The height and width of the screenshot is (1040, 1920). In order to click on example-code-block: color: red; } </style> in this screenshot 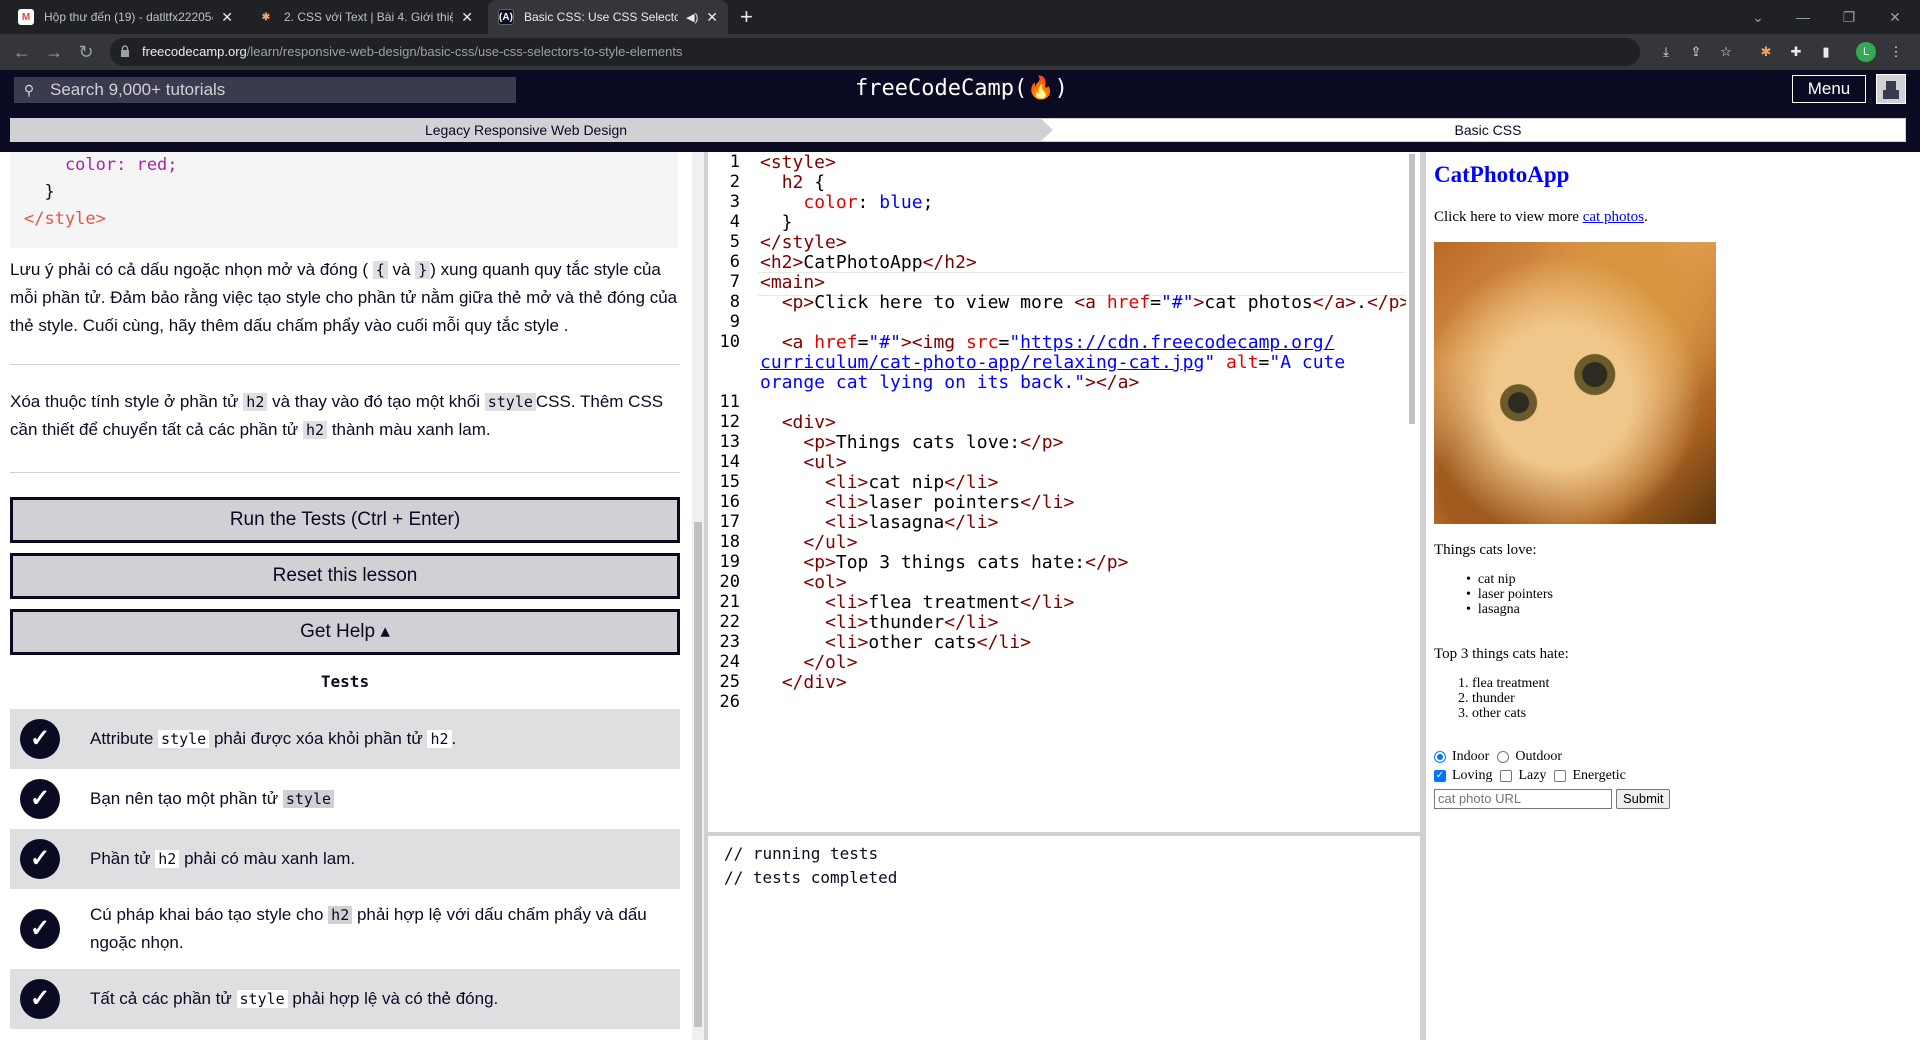, I will do `click(344, 200)`.